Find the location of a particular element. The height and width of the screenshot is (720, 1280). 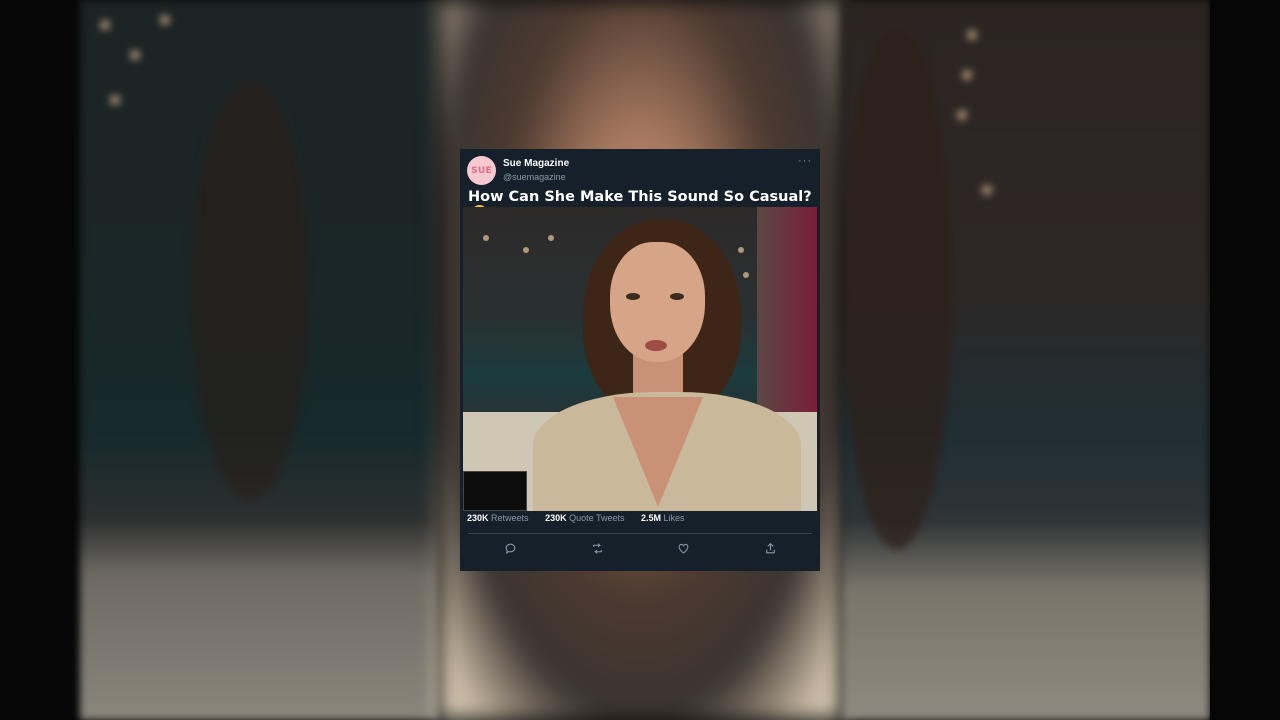

headline-text: How Can She Make This Sound So Casual? is located at coordinates (640, 197).